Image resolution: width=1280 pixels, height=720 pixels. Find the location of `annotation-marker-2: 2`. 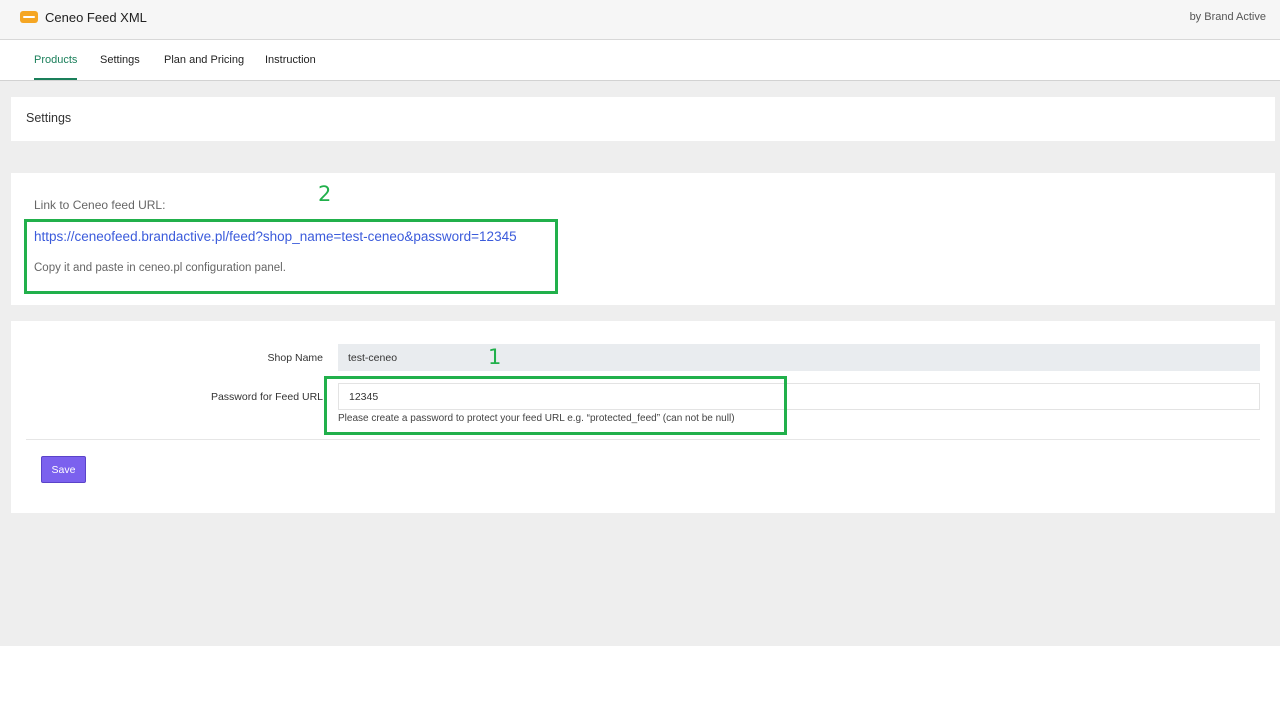

annotation-marker-2: 2 is located at coordinates (325, 194).